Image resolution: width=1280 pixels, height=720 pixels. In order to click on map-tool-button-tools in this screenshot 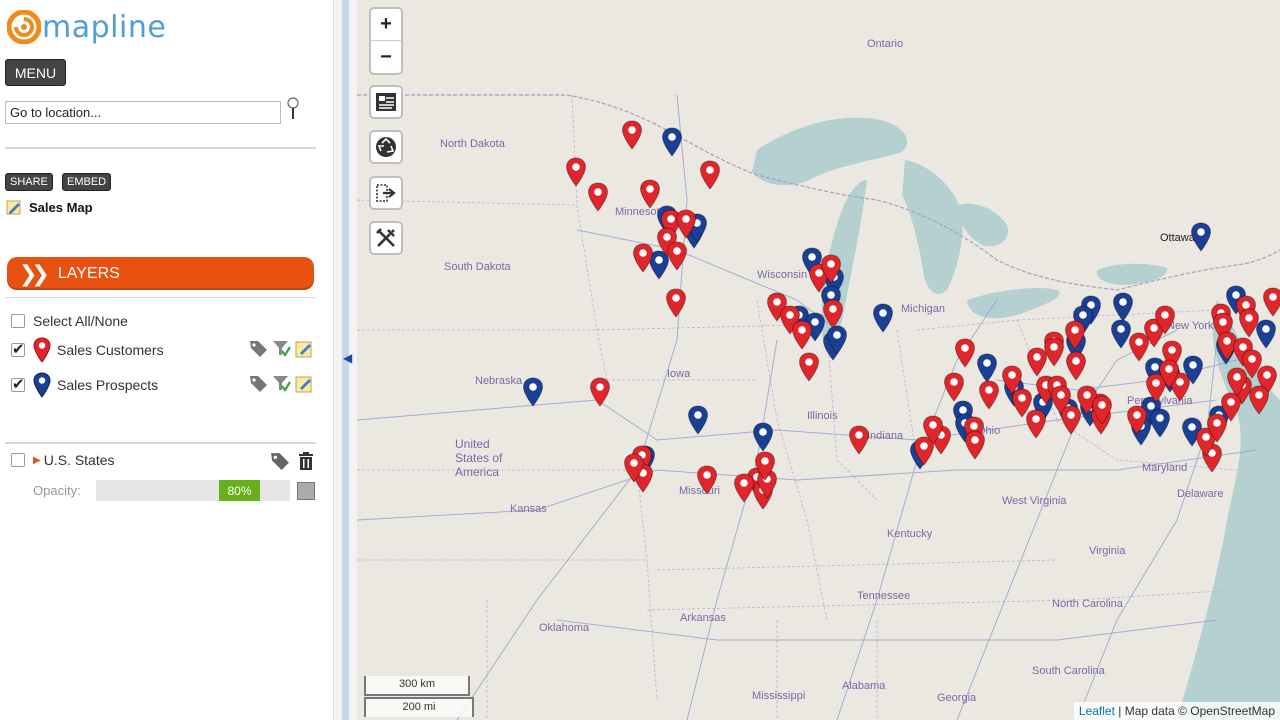, I will do `click(386, 238)`.